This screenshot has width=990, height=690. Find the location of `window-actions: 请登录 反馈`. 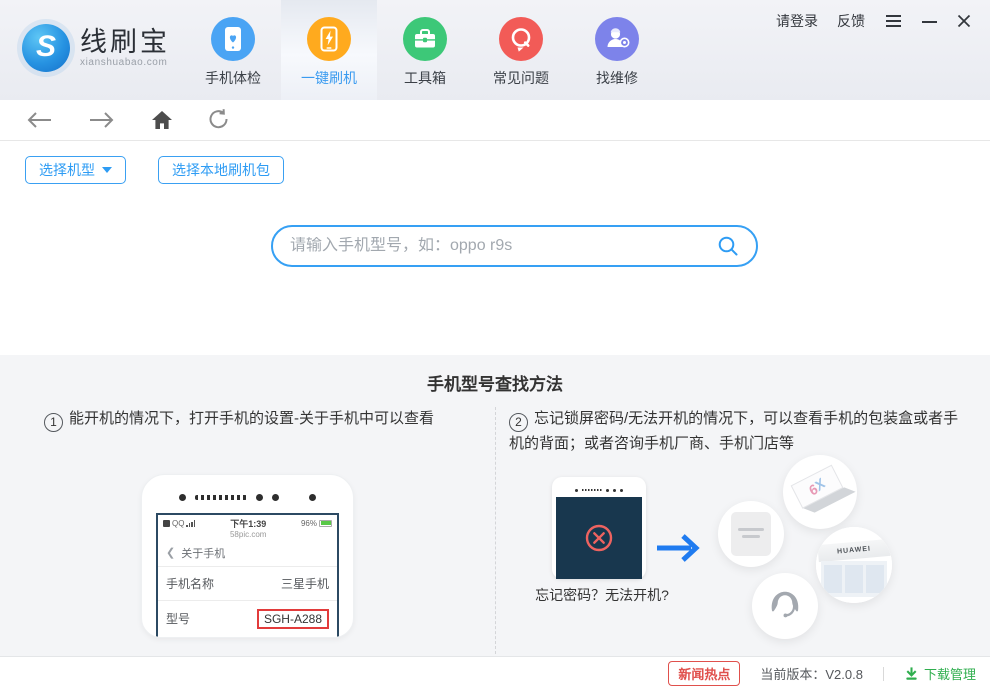

window-actions: 请登录 反馈 is located at coordinates (874, 21).